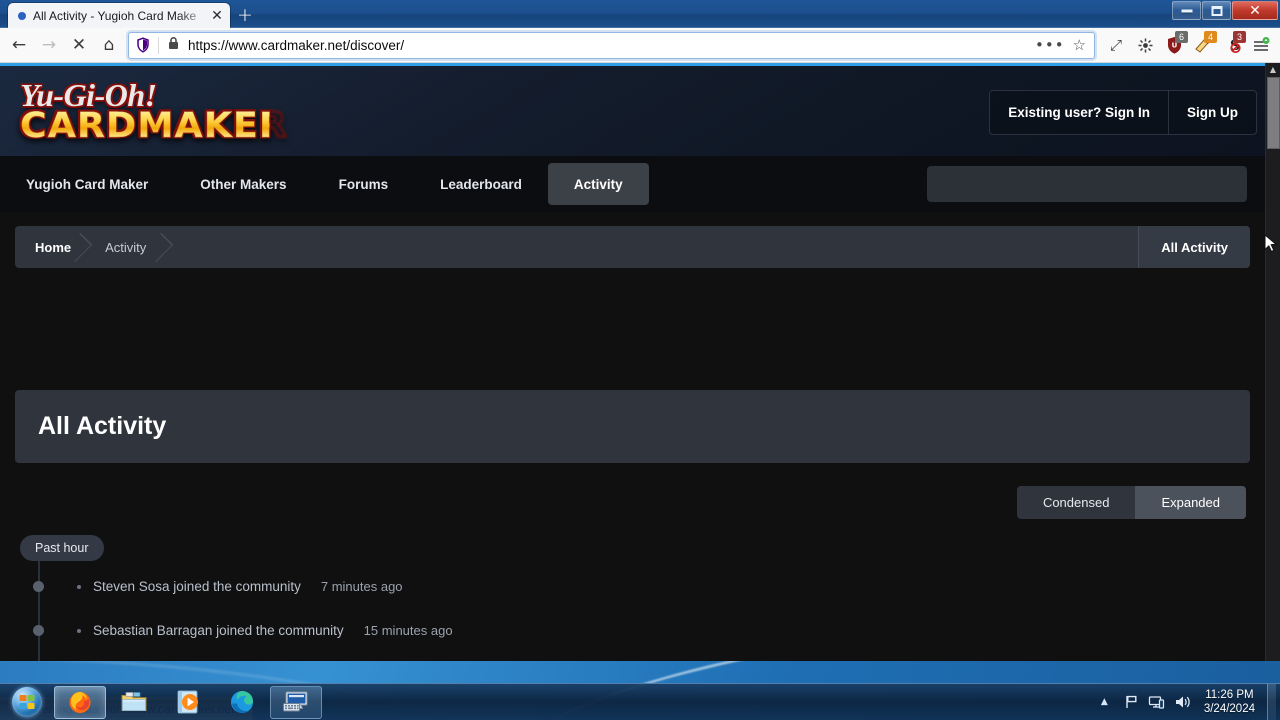  I want to click on taskbar: ▲ 11:26 PM 3/24/2024, so click(640, 701).